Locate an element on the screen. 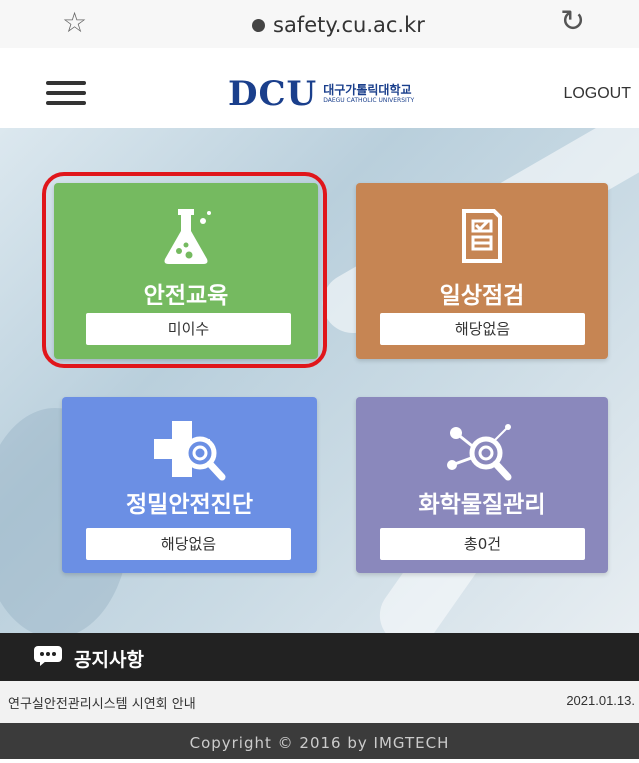 Image resolution: width=639 pixels, height=763 pixels. speech-bubble-icon is located at coordinates (48, 656).